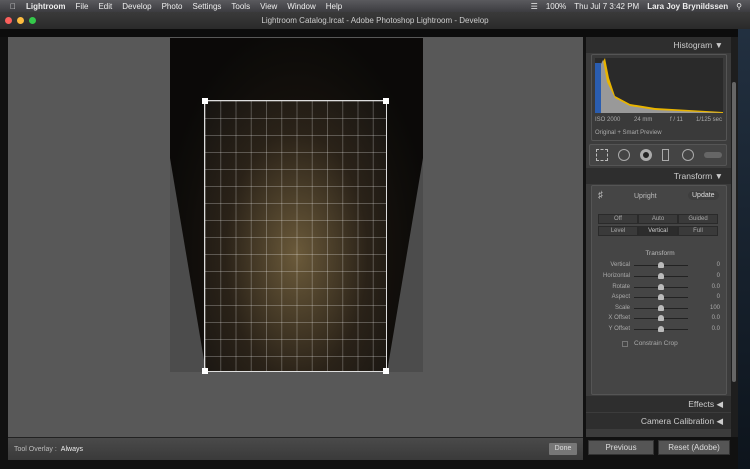 The height and width of the screenshot is (469, 750). I want to click on adjustment-brush-icon, so click(713, 155).